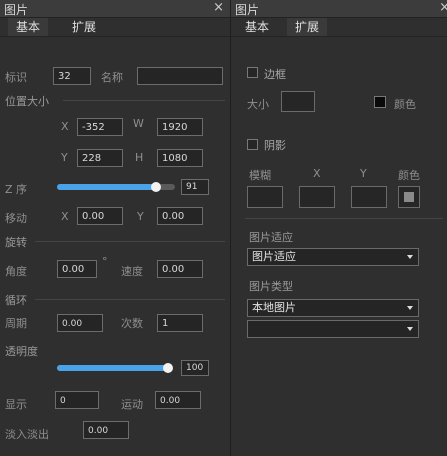 This screenshot has height=456, width=447. I want to click on shadow-y-field, so click(369, 197).